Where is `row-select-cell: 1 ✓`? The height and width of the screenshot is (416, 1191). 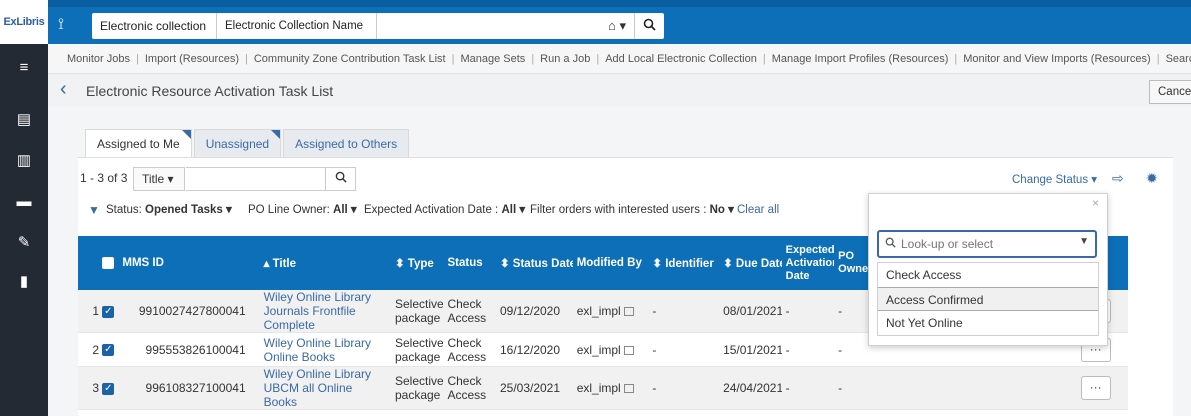
row-select-cell: 1 ✓ is located at coordinates (98, 311).